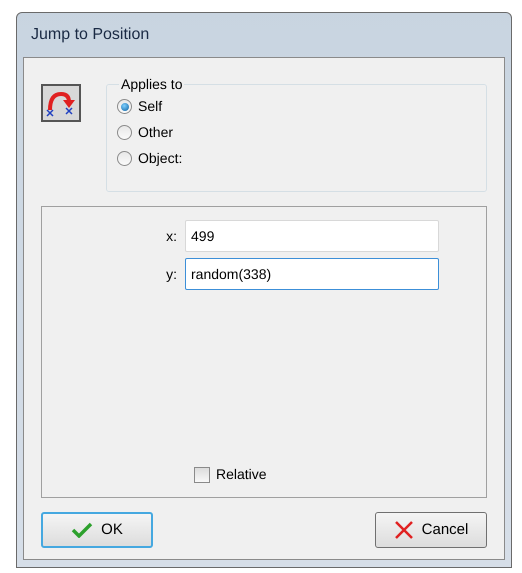 The image size is (522, 573). I want to click on value-field: random(338), so click(312, 274).